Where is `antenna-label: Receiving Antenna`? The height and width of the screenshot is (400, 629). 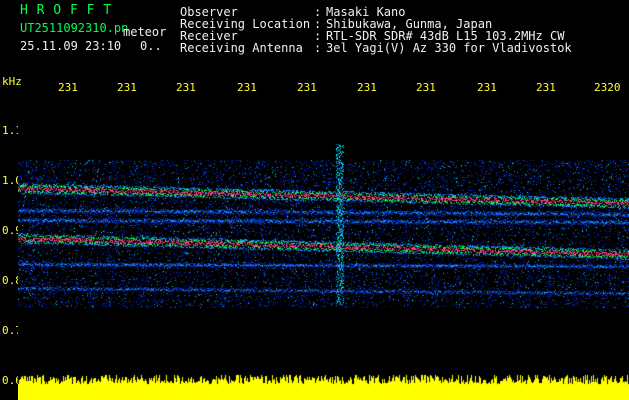 antenna-label: Receiving Antenna is located at coordinates (241, 48).